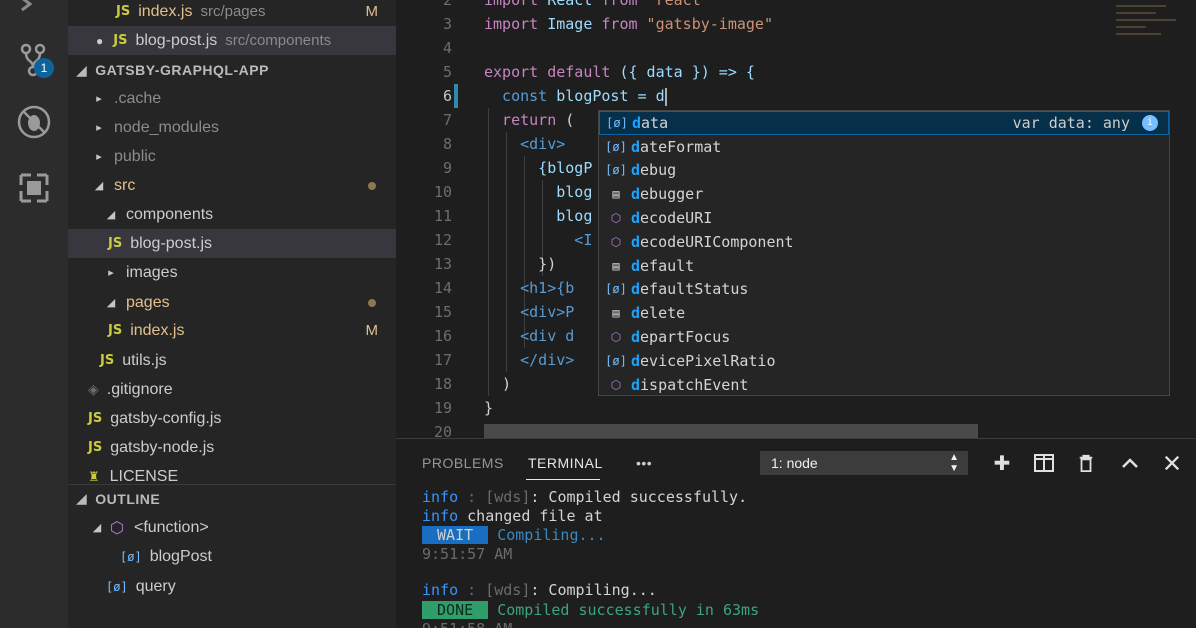 The height and width of the screenshot is (628, 1196). I want to click on code-line: return (, so click(529, 120).